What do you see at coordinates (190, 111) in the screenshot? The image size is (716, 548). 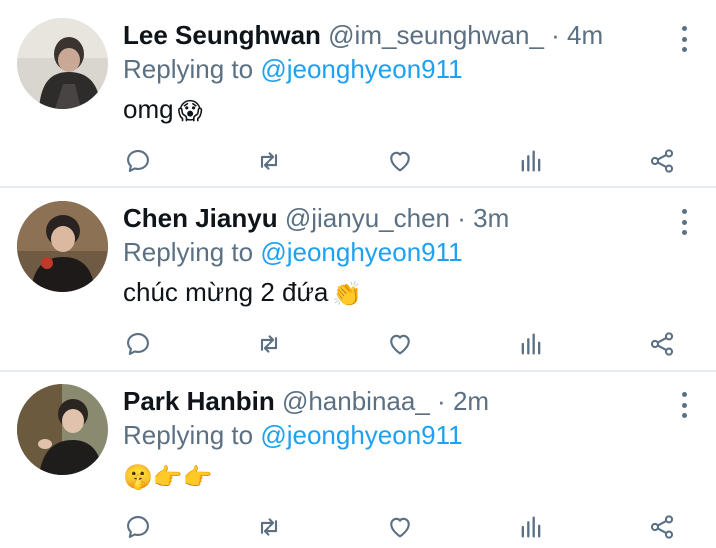 I see `emoji: 😱` at bounding box center [190, 111].